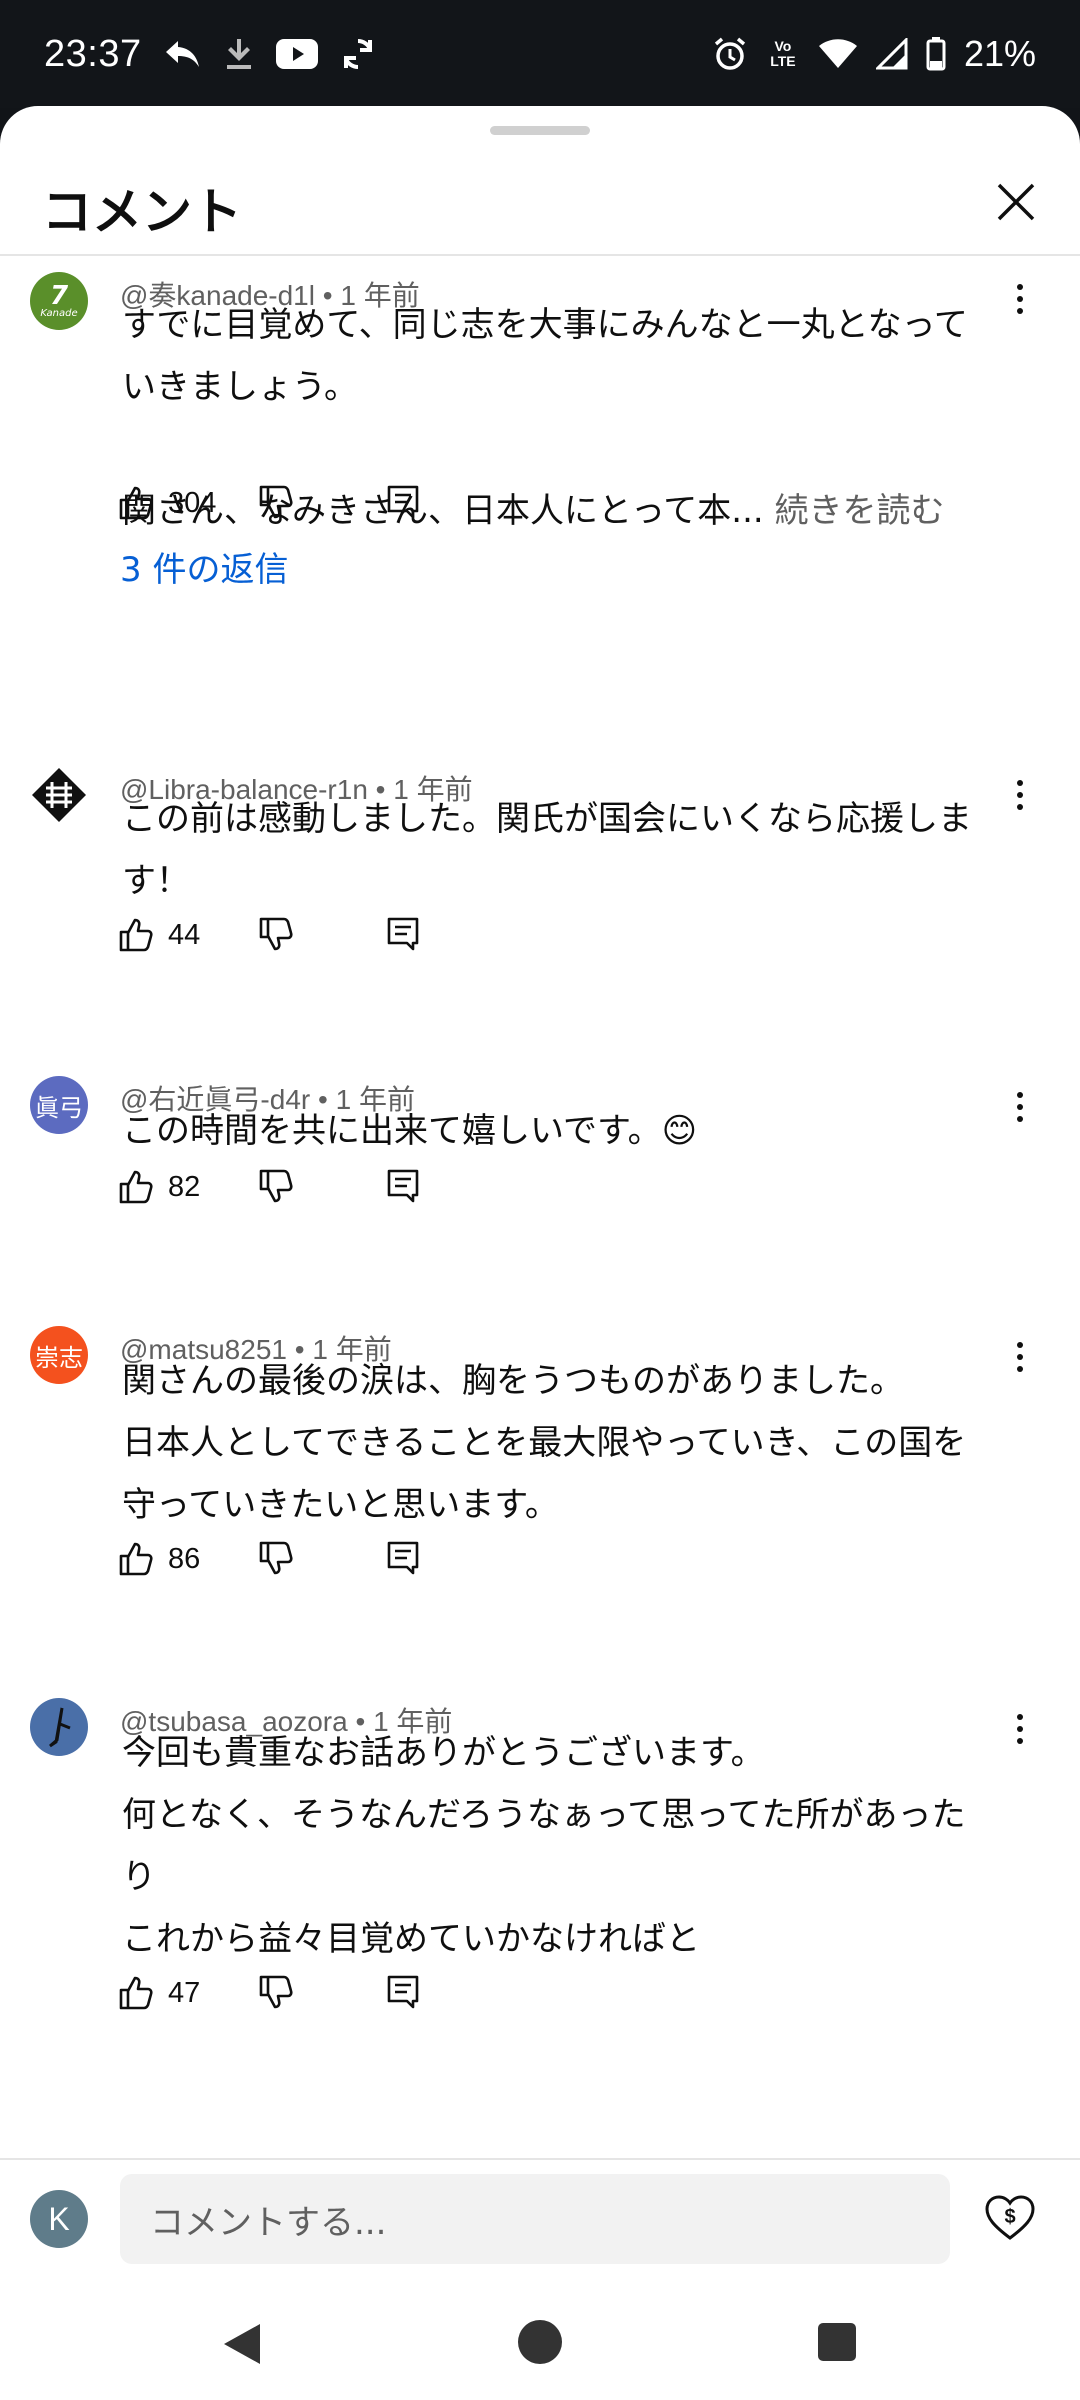  Describe the element at coordinates (59, 313) in the screenshot. I see `avatar-caption: Kanade` at that location.